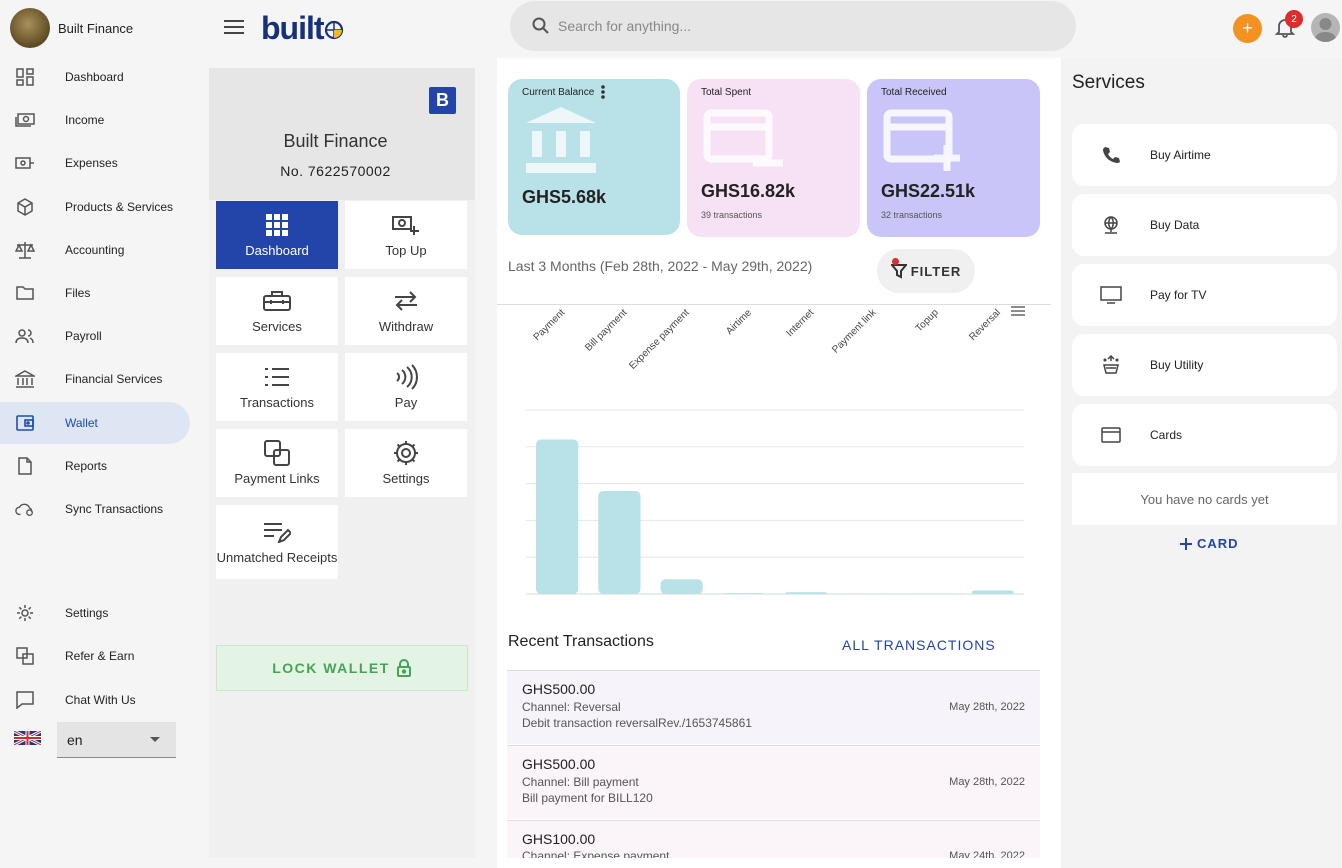  What do you see at coordinates (277, 301) in the screenshot?
I see `toolbox-icon` at bounding box center [277, 301].